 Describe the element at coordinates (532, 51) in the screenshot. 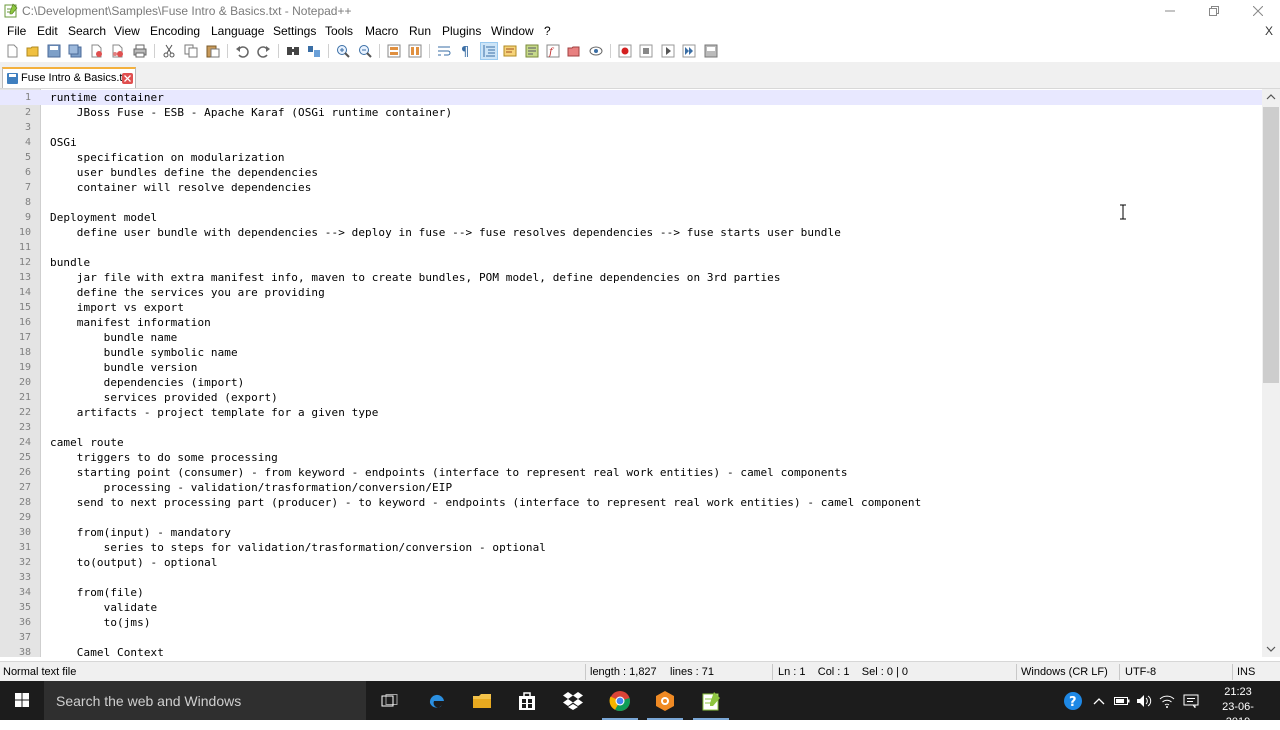

I see `document-map-button` at that location.